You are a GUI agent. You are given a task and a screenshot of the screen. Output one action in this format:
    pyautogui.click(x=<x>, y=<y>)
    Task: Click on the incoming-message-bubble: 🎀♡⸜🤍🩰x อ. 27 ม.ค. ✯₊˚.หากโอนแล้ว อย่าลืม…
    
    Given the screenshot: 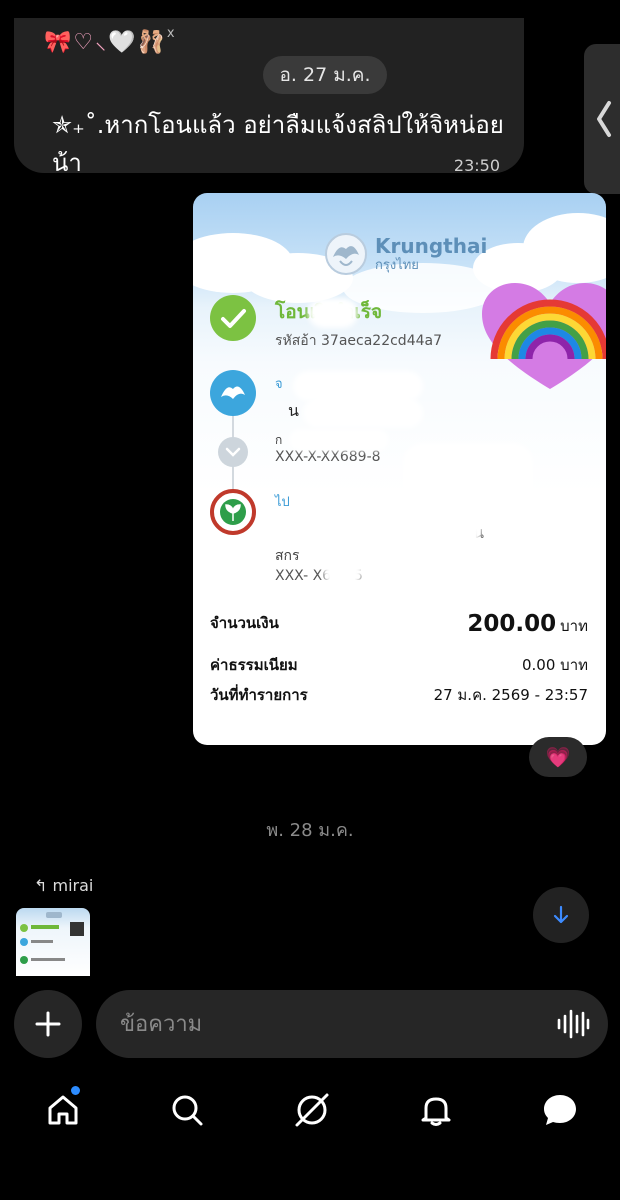 What is the action you would take?
    pyautogui.click(x=269, y=97)
    